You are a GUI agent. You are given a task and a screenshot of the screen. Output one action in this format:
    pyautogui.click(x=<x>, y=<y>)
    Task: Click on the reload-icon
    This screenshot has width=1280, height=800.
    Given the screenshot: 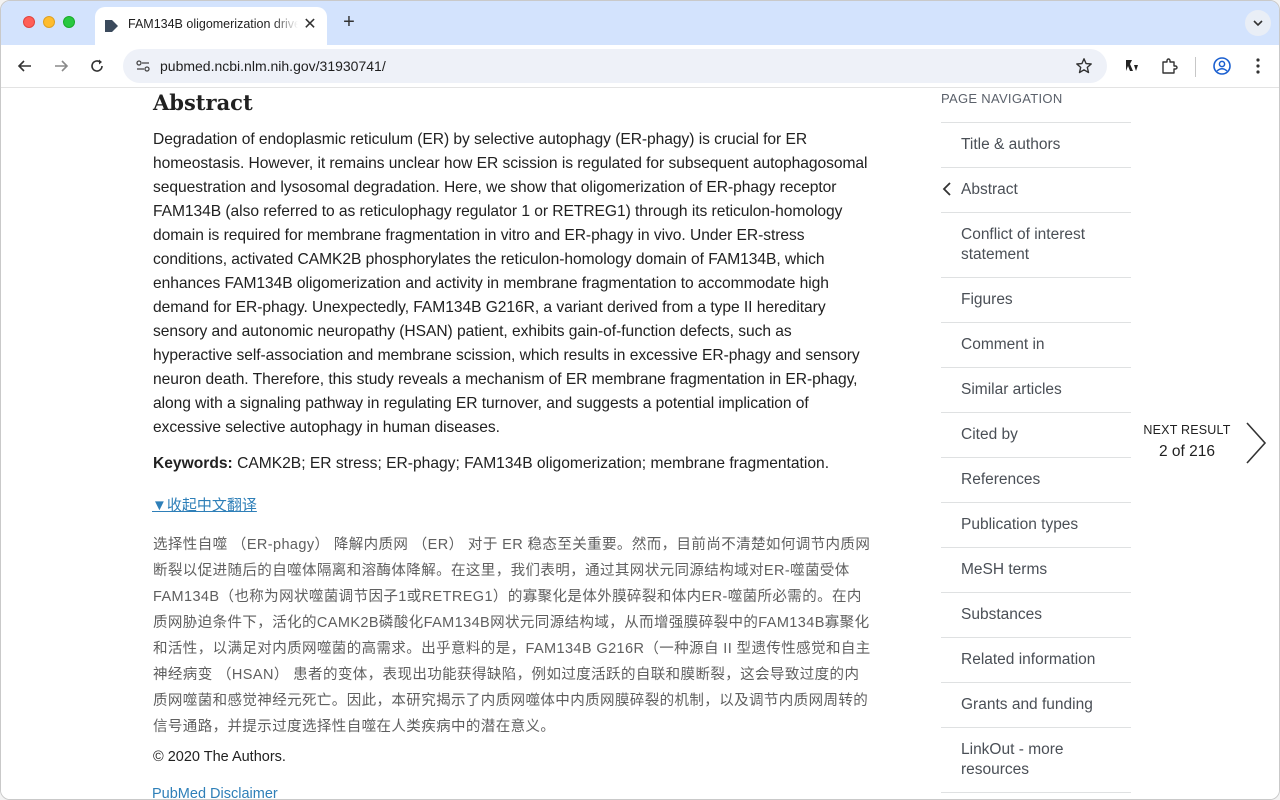 What is the action you would take?
    pyautogui.click(x=97, y=65)
    